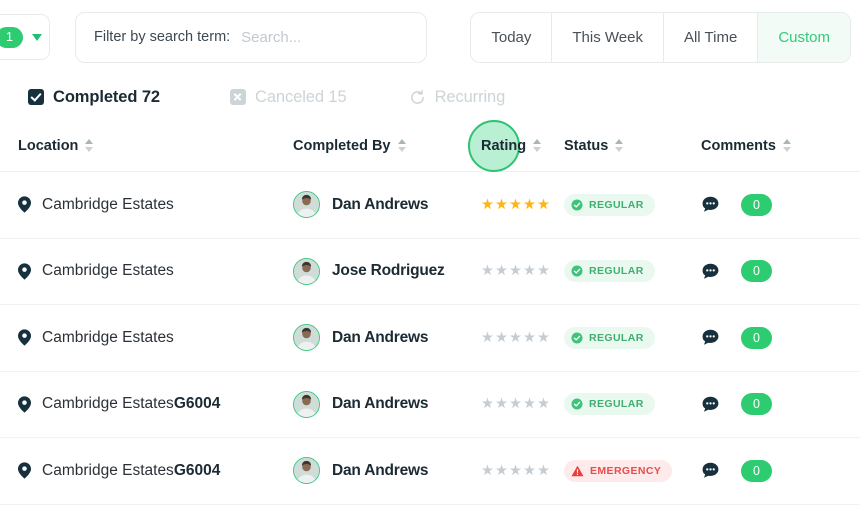 The width and height of the screenshot is (860, 532). Describe the element at coordinates (11, 37) in the screenshot. I see `filter-count-badge: 1` at that location.